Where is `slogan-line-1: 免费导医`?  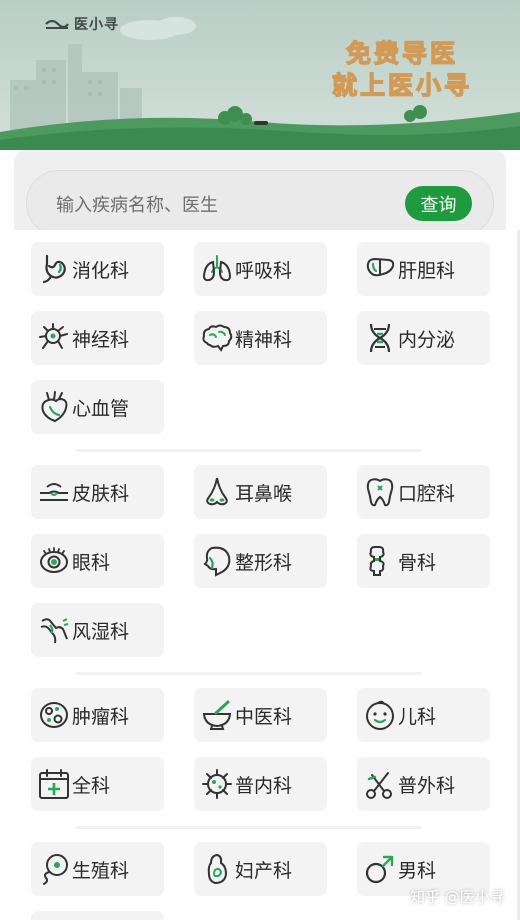 slogan-line-1: 免费导医 is located at coordinates (401, 53).